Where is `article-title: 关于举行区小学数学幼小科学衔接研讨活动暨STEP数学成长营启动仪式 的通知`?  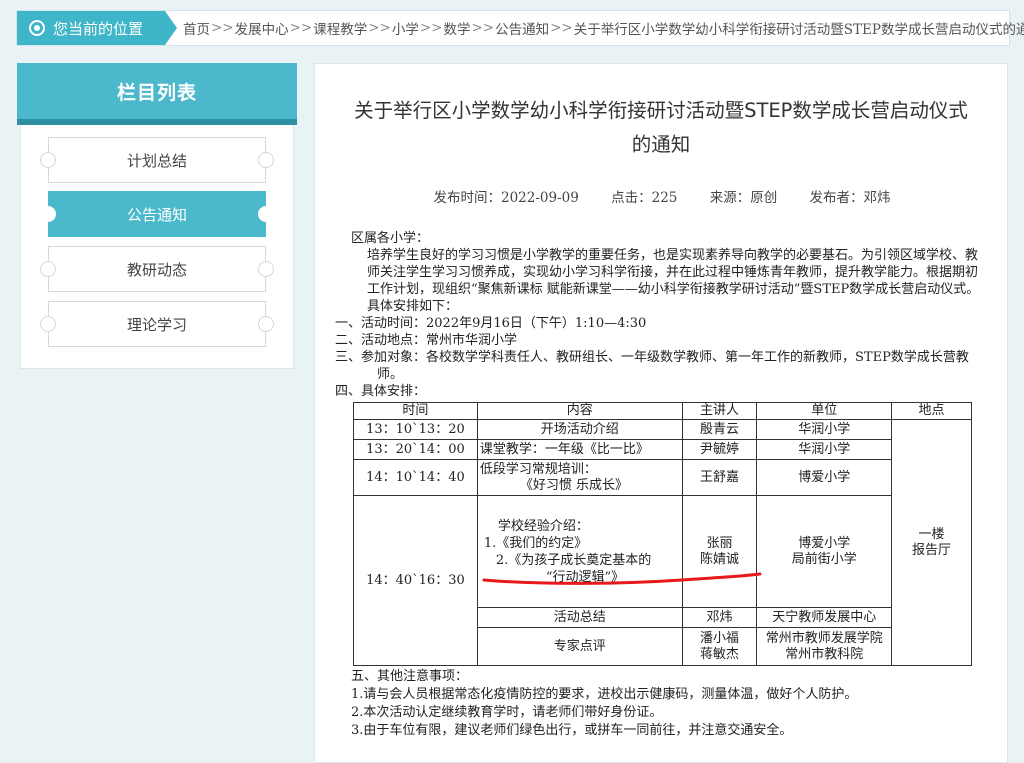
article-title: 关于举行区小学数学幼小科学衔接研讨活动暨STEP数学成长营启动仪式 的通知 is located at coordinates (661, 127).